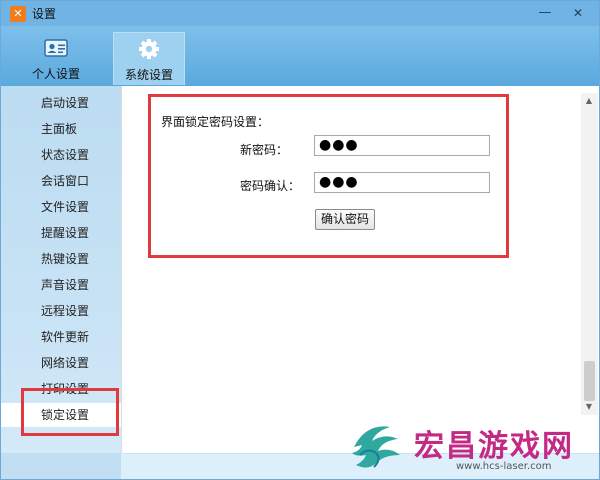 This screenshot has height=480, width=600. I want to click on sidebar-item-file: 文件设置, so click(61, 207).